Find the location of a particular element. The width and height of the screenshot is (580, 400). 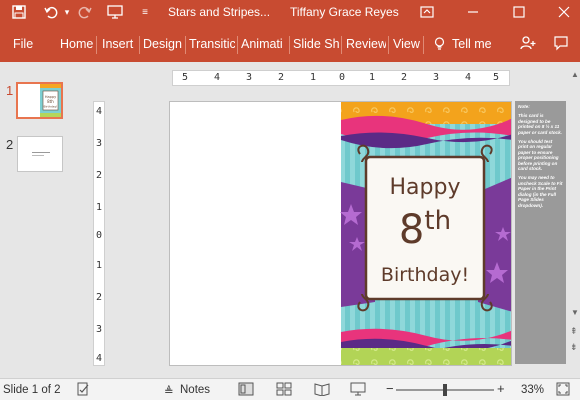

user-name: Tiffany Grace Reyes is located at coordinates (344, 12).